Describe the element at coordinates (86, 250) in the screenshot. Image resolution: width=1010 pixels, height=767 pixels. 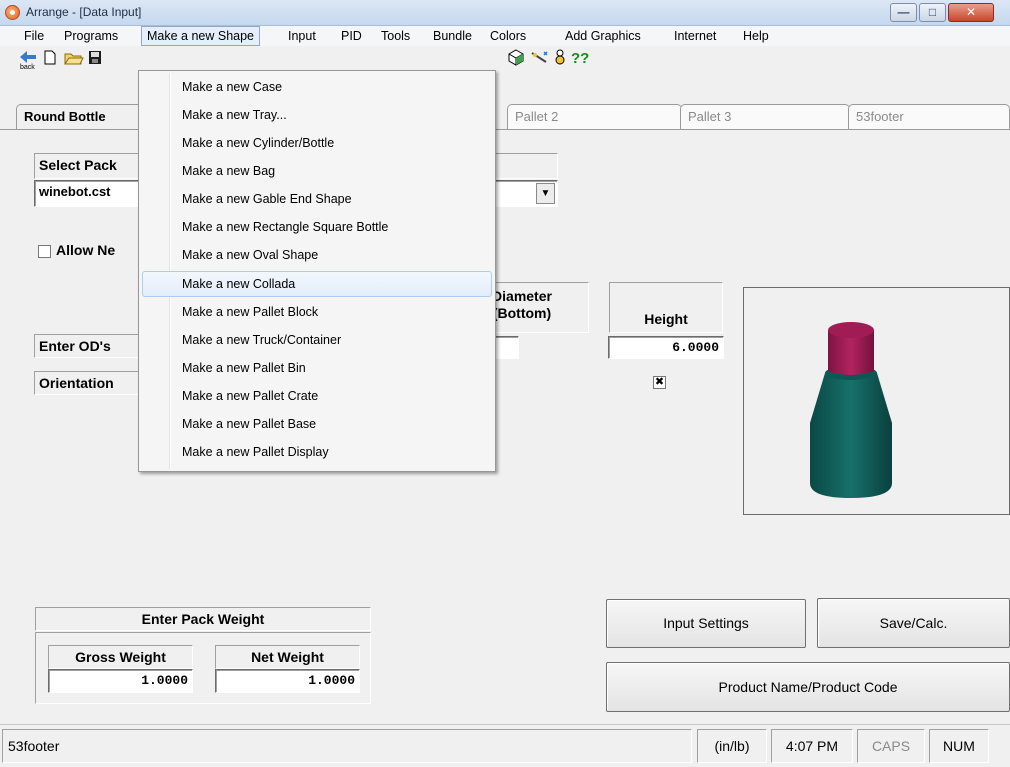
I see `allow-label: Allow Ne` at that location.